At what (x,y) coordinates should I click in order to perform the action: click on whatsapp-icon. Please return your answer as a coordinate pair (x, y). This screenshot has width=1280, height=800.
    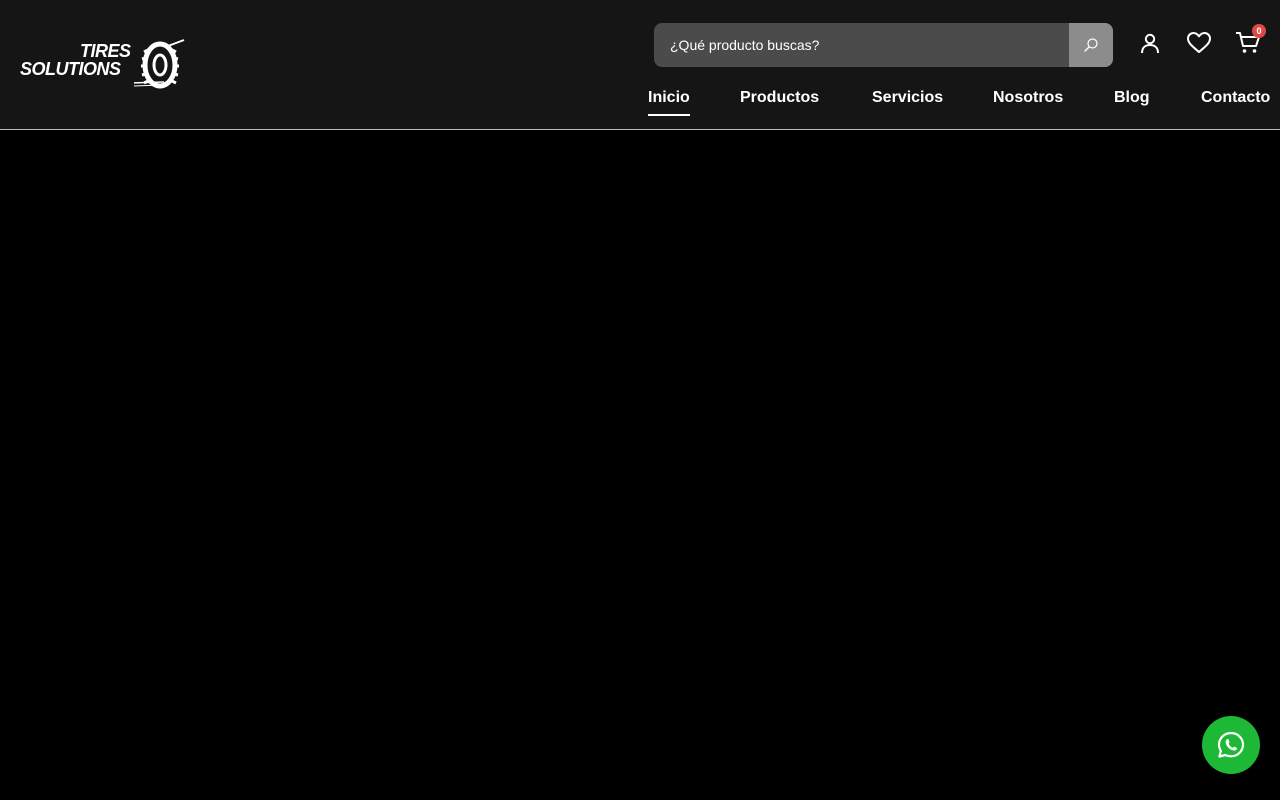
    Looking at the image, I should click on (1231, 744).